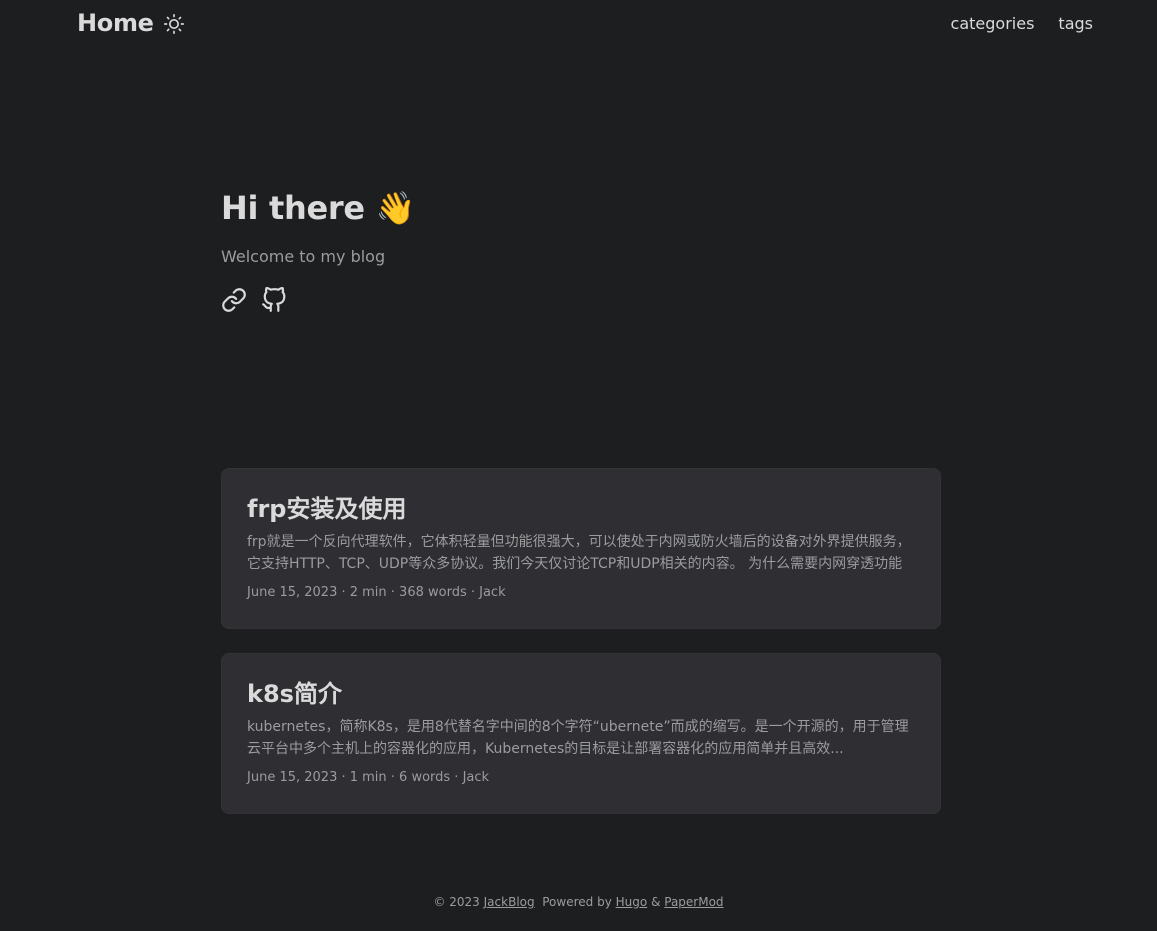  Describe the element at coordinates (456, 902) in the screenshot. I see `footer-copyright: © 2023` at that location.